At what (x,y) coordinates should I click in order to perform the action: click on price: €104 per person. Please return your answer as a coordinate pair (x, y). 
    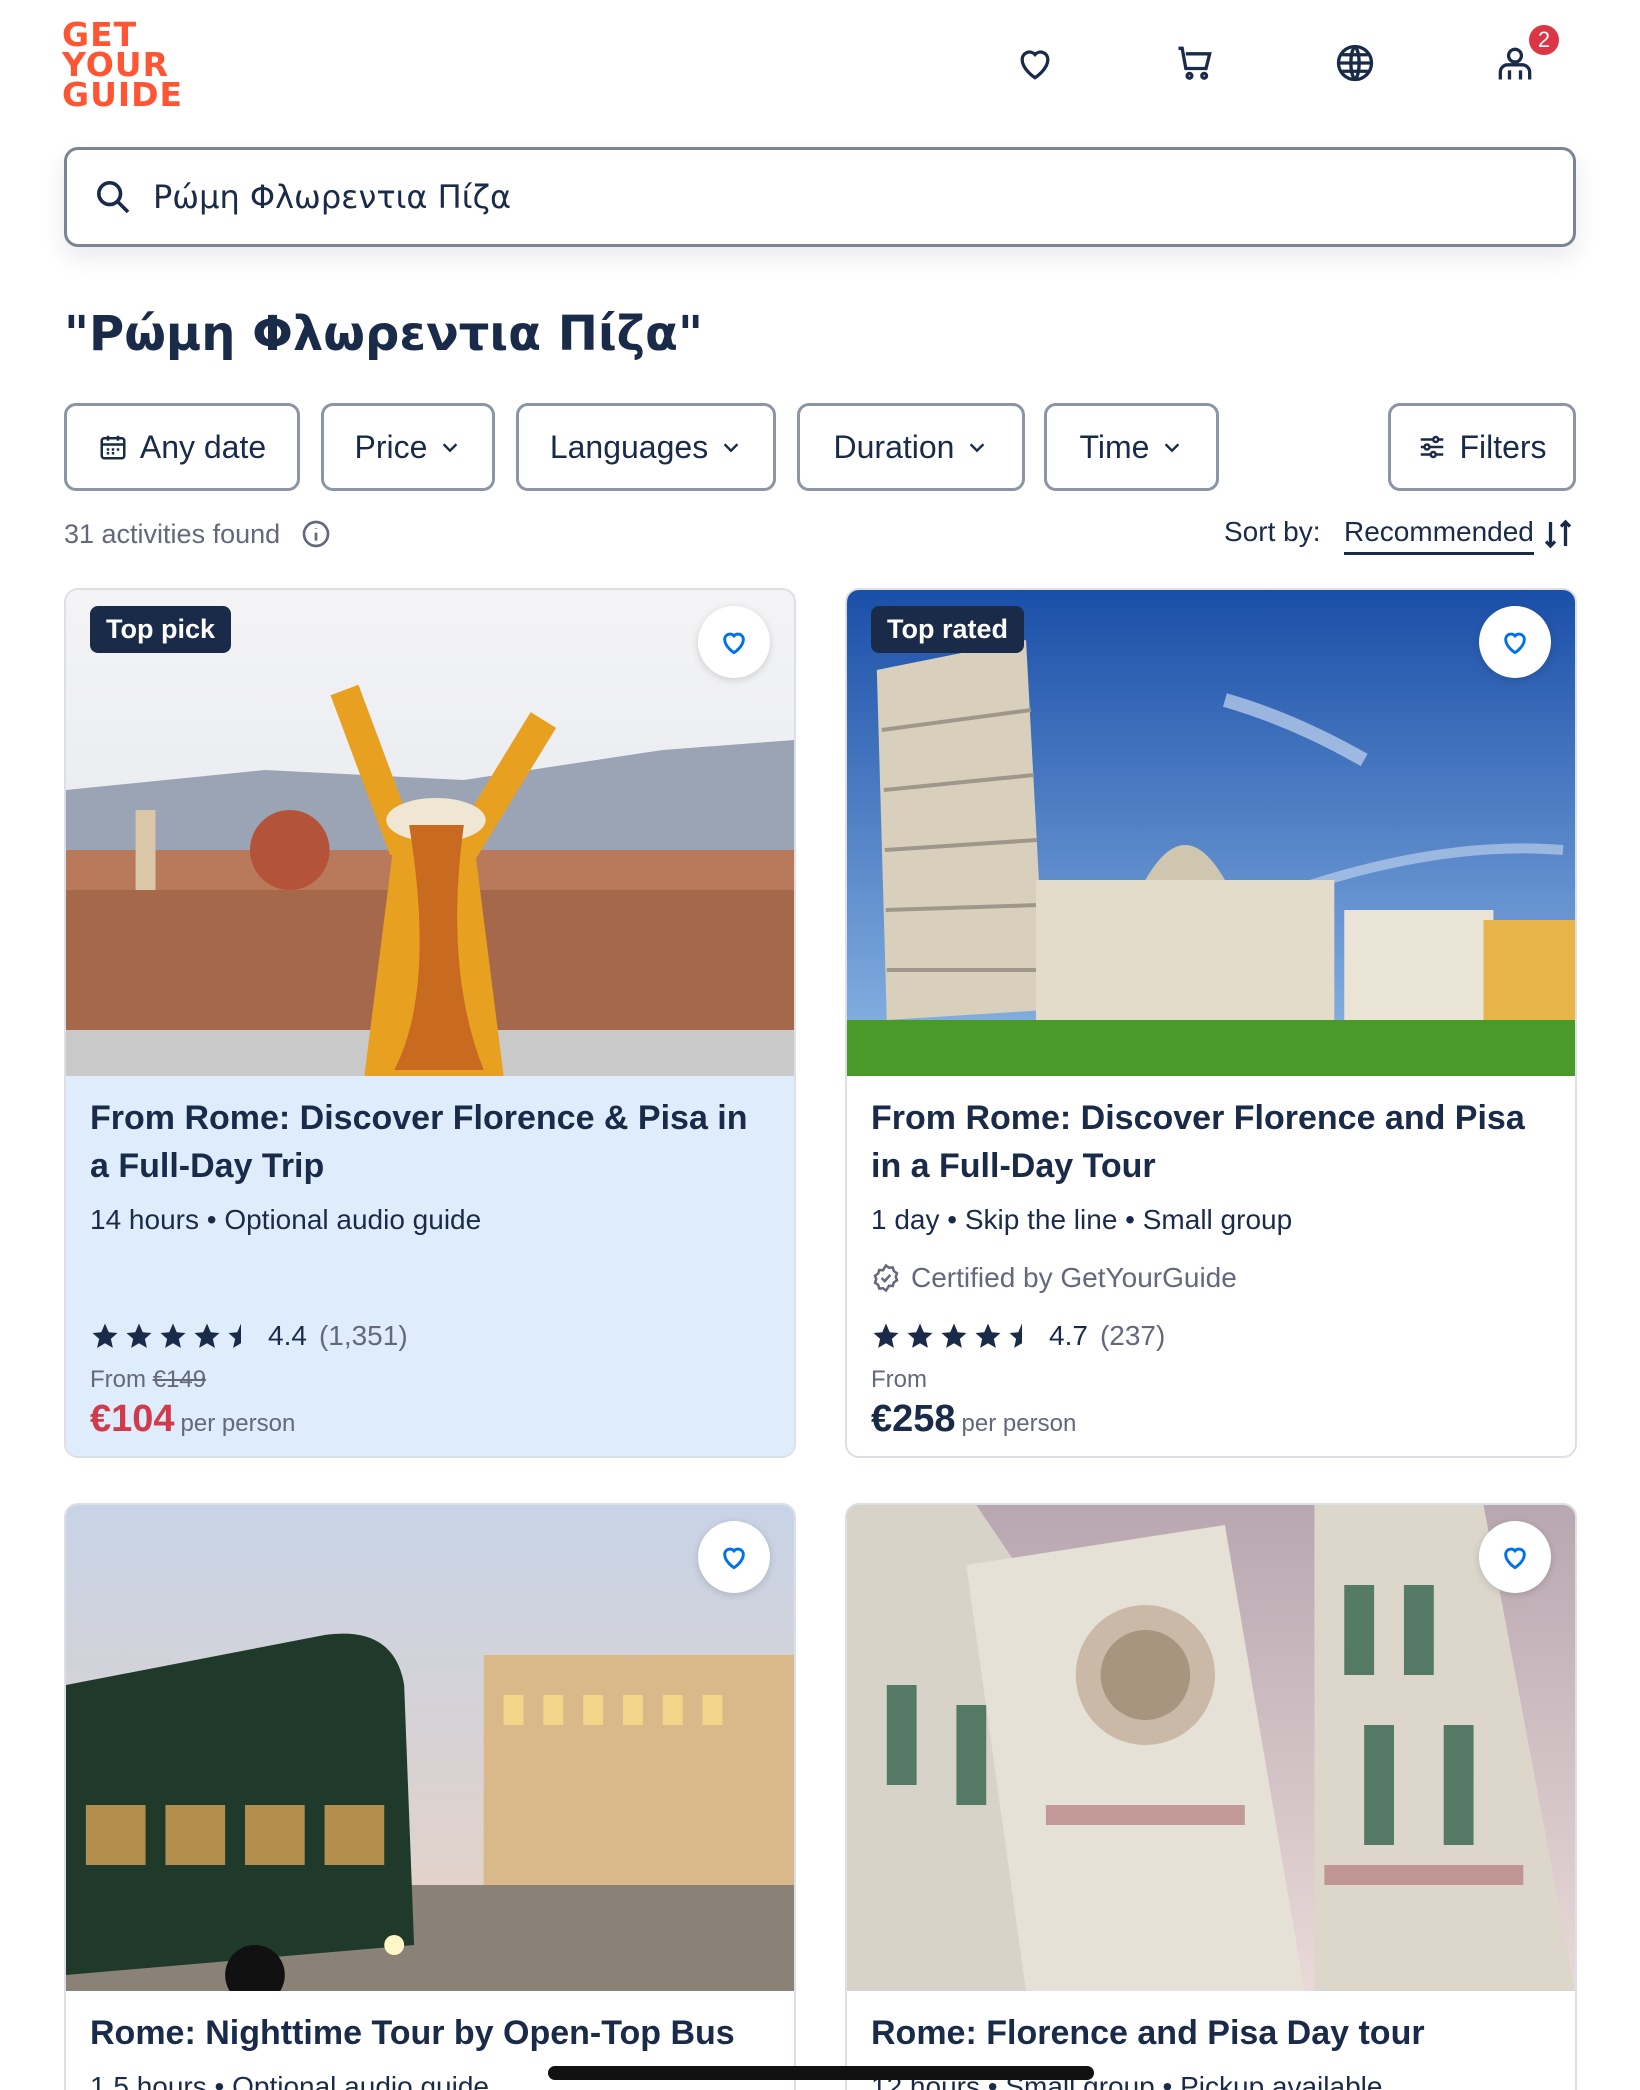
    Looking at the image, I should click on (193, 1419).